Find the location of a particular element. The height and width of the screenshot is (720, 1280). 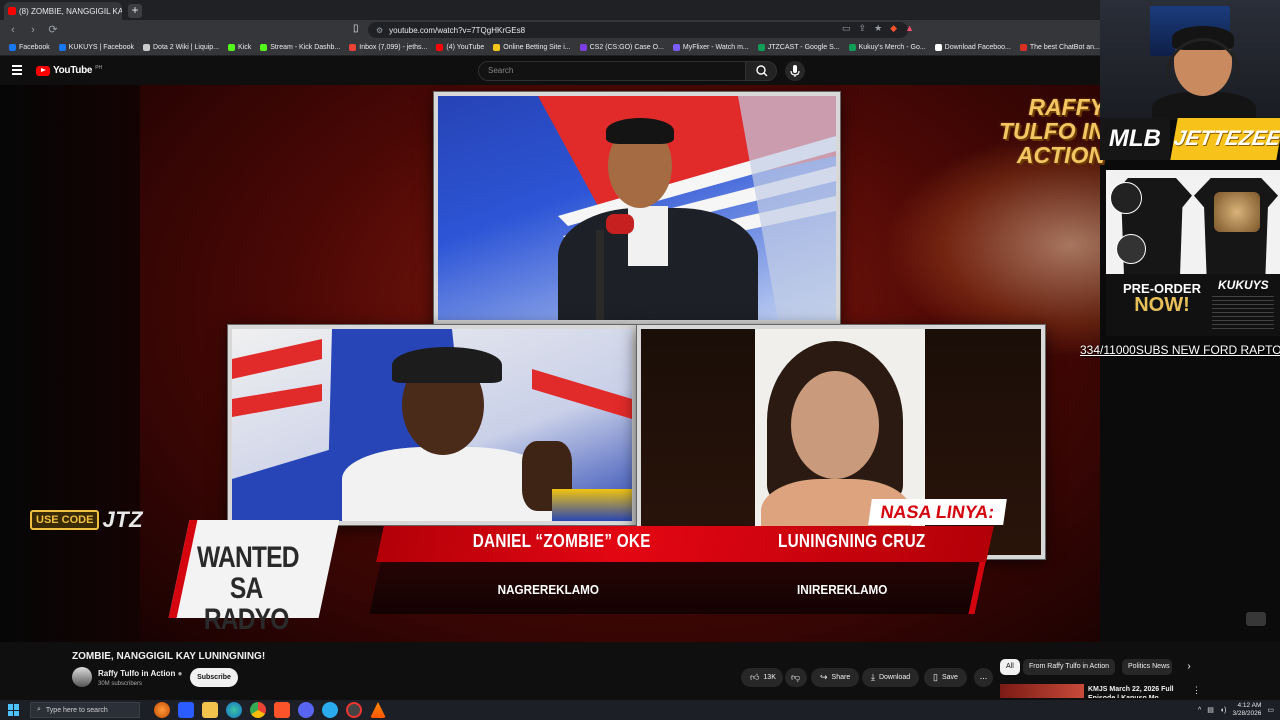

recommended-menu-icon: ⋮ is located at coordinates (1196, 690).